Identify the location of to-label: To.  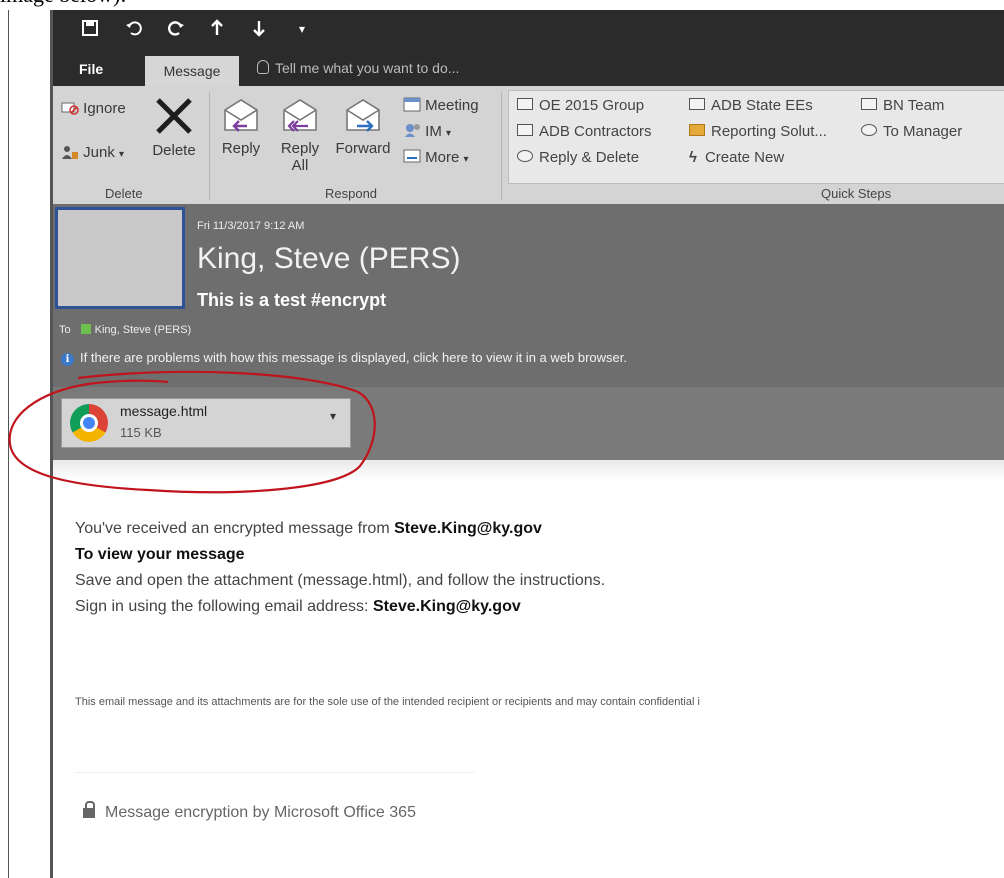
(65, 330).